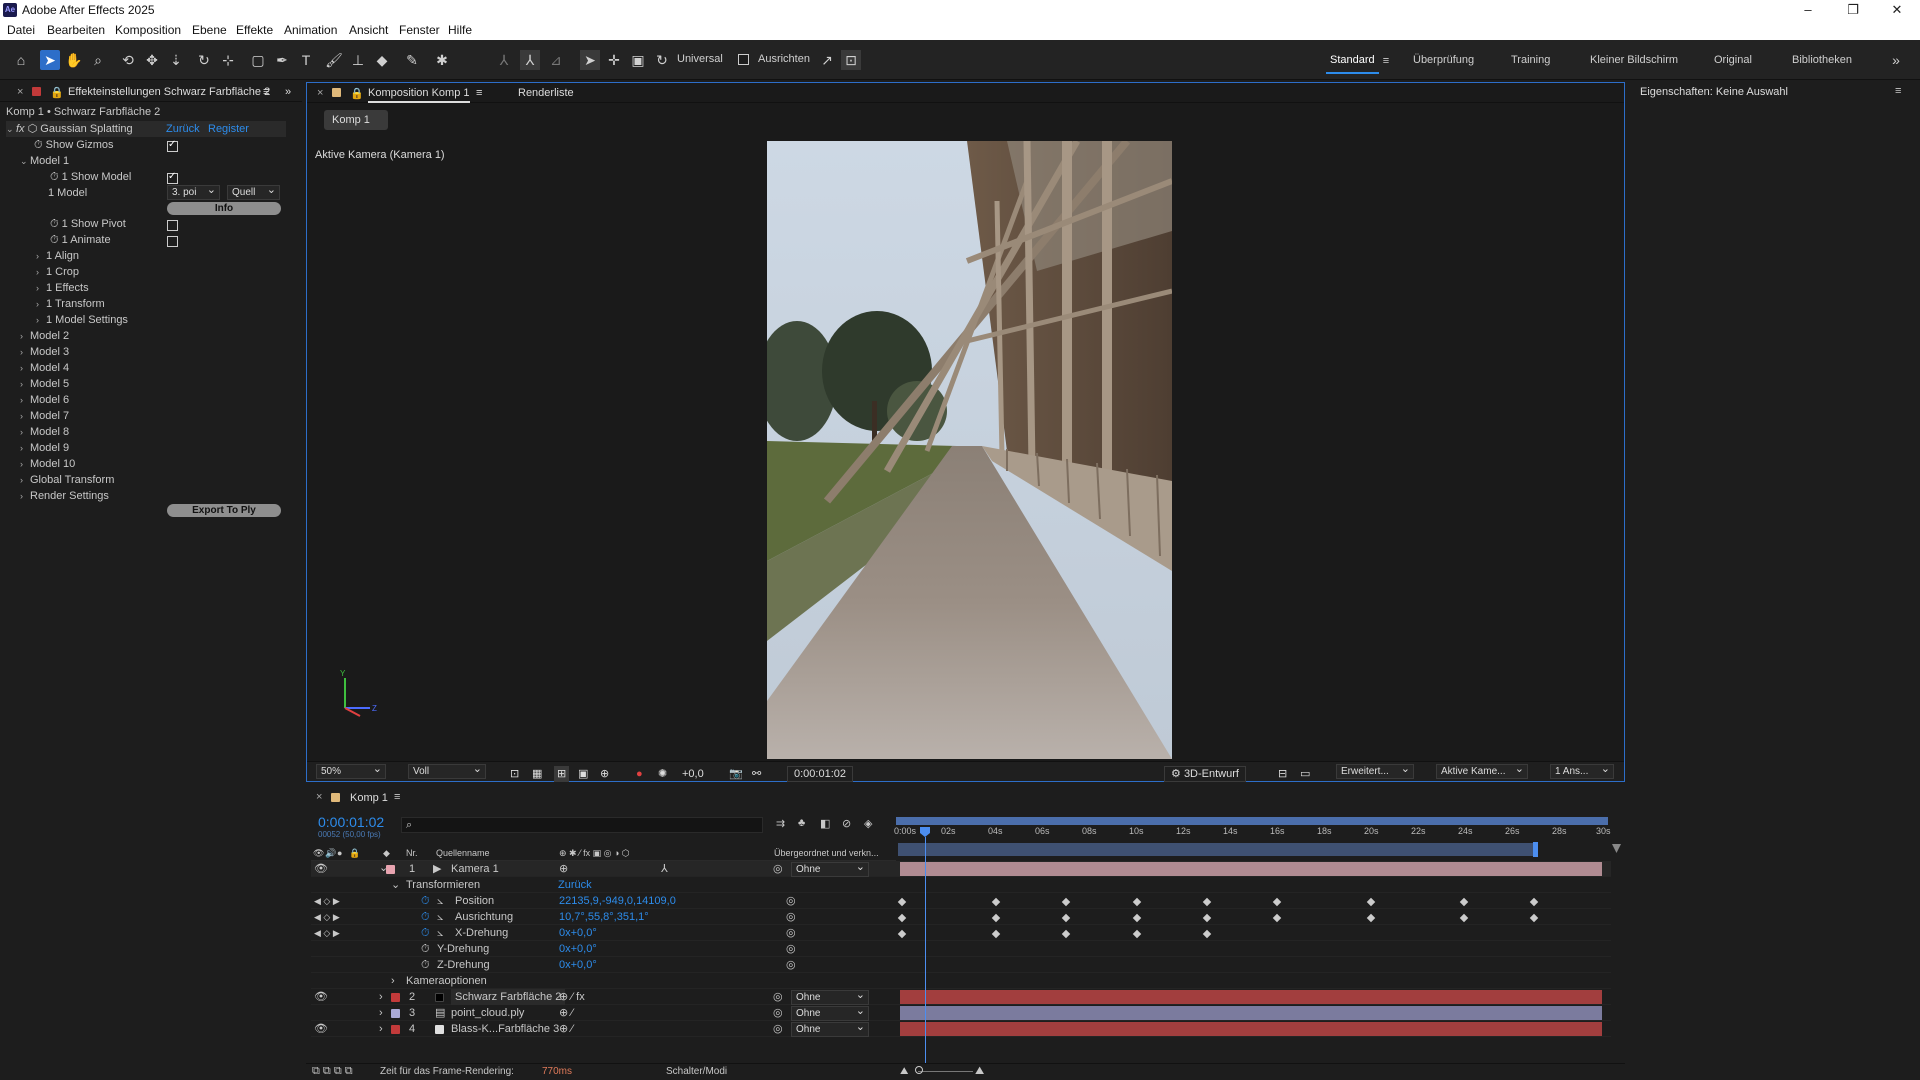 The image size is (1920, 1080). What do you see at coordinates (504, 60) in the screenshot?
I see `axis-local-icon: ⅄` at bounding box center [504, 60].